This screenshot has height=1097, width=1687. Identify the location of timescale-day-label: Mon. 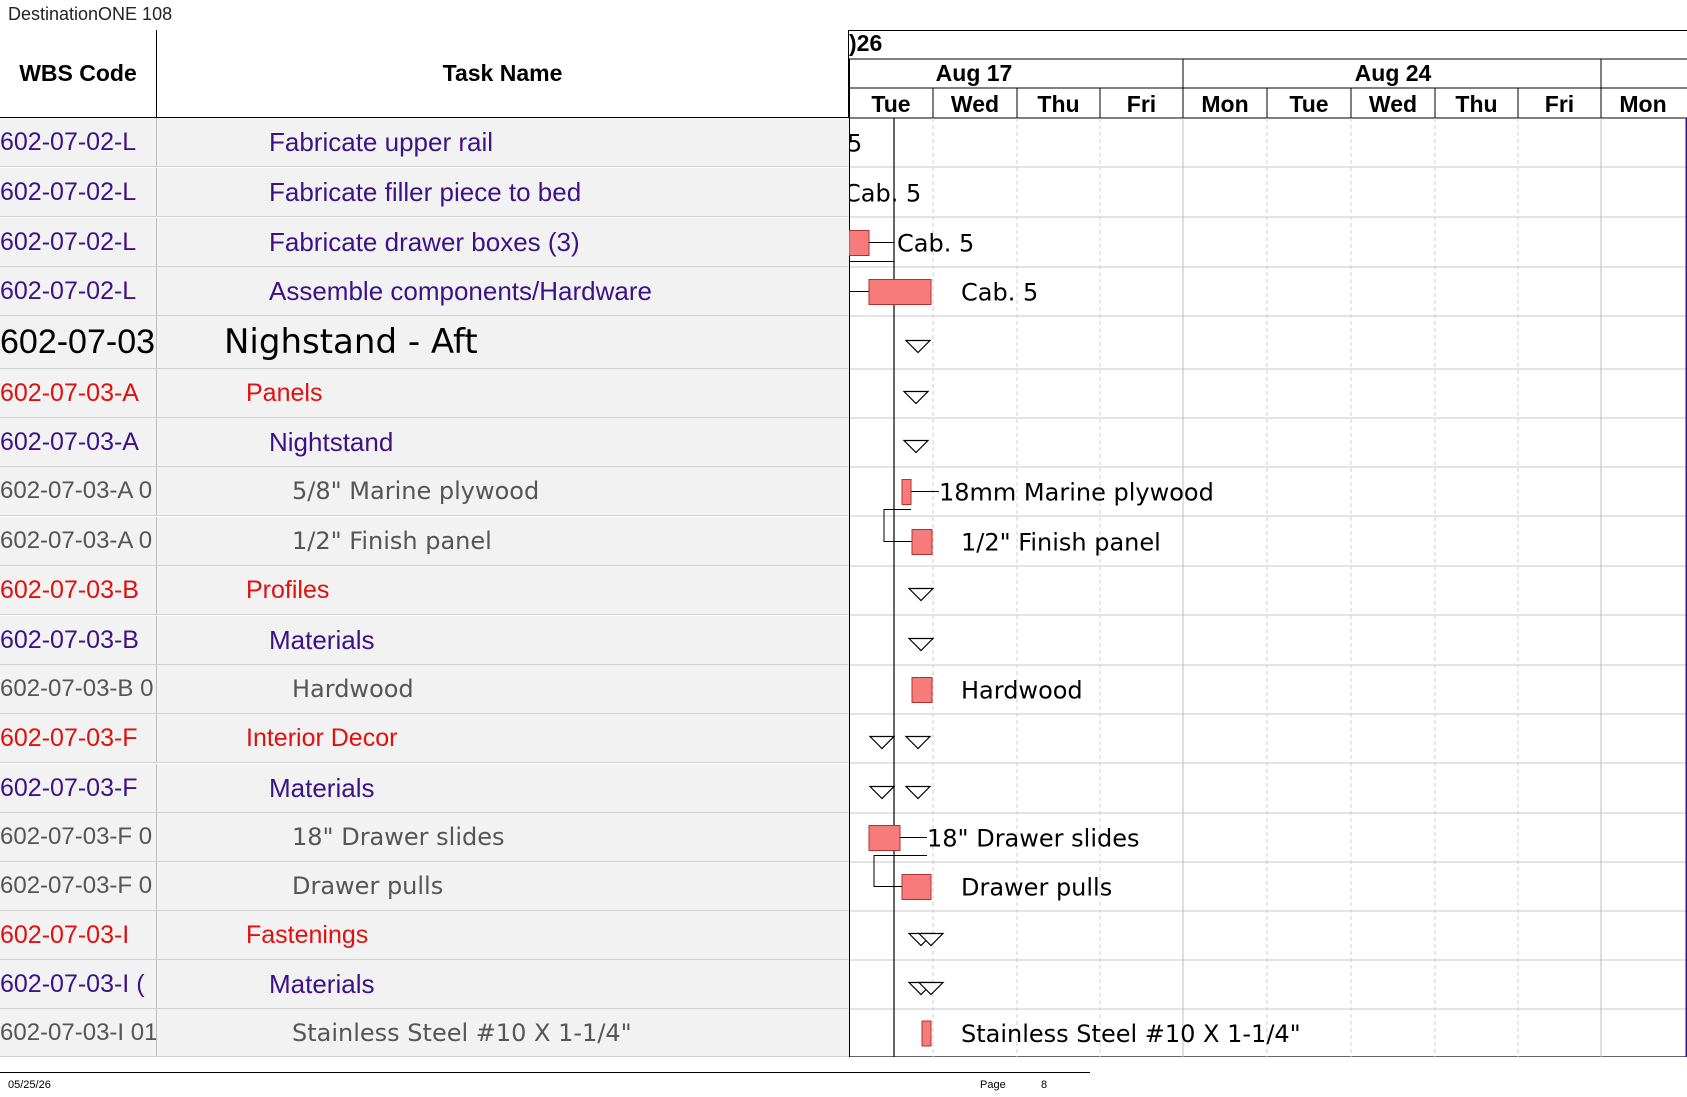
(1224, 104).